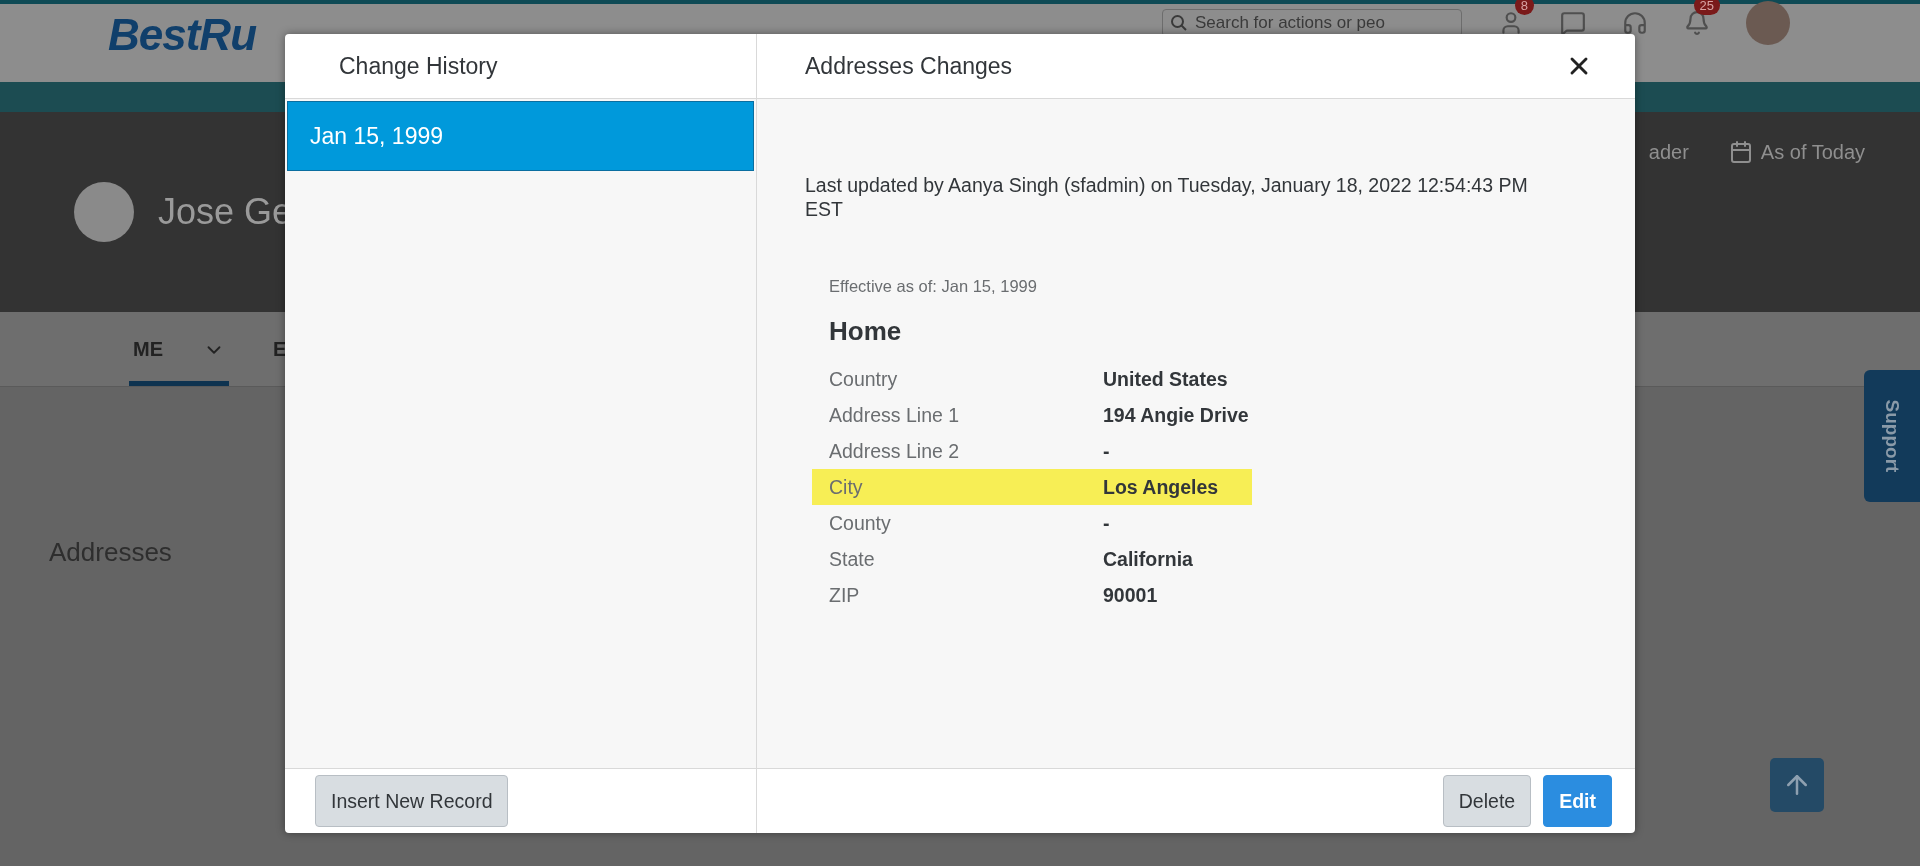 This screenshot has height=866, width=1920. I want to click on section-tab: ME, so click(179, 362).